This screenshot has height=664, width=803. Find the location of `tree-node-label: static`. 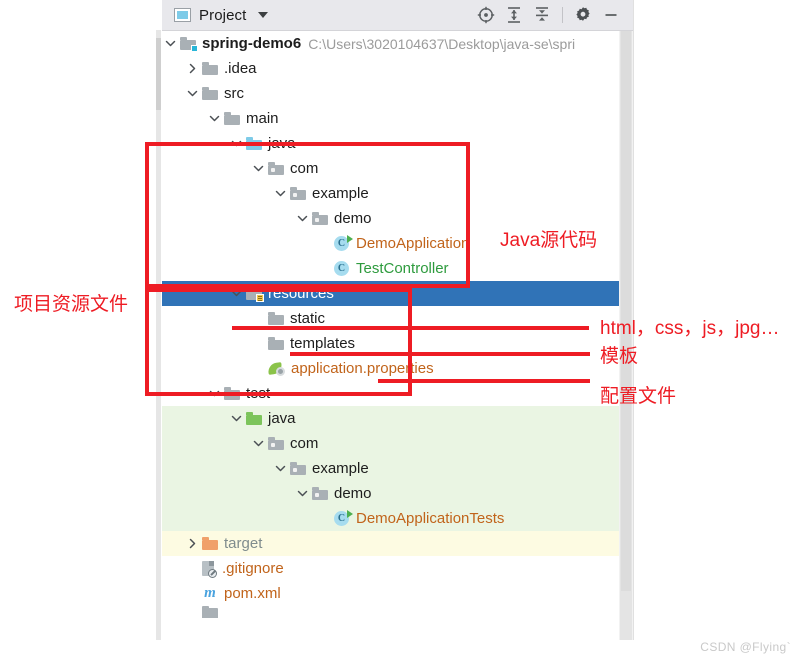

tree-node-label: static is located at coordinates (308, 318).